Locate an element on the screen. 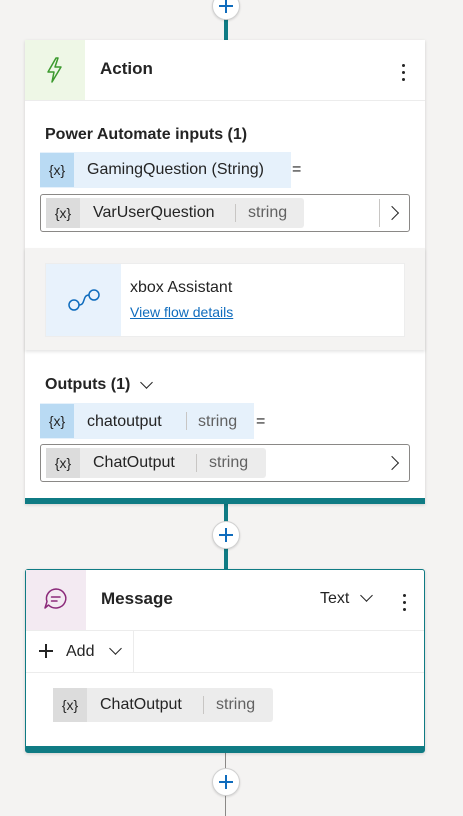 Image resolution: width=463 pixels, height=816 pixels. action-more-options-button is located at coordinates (404, 73).